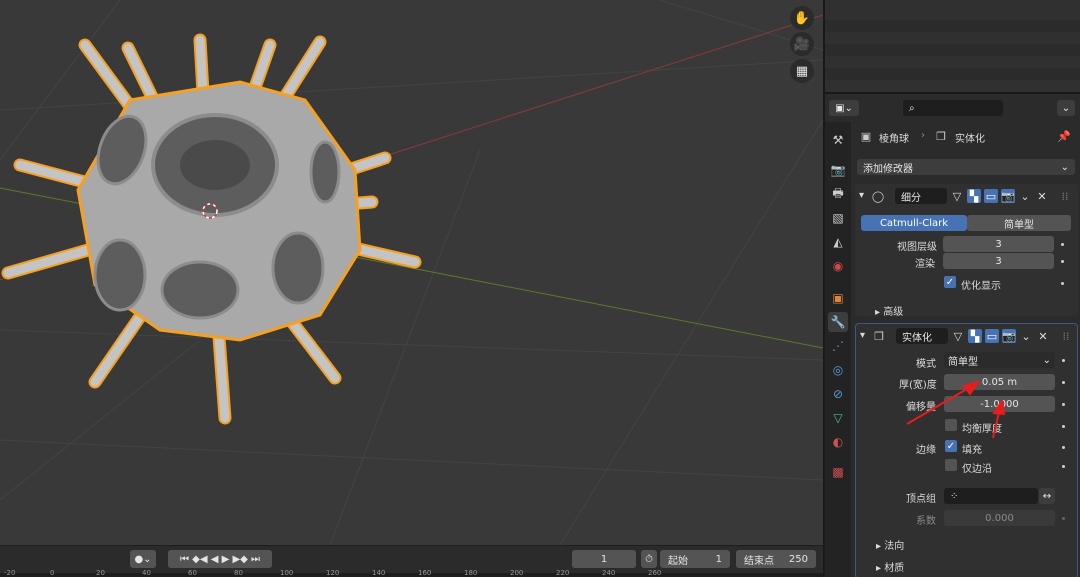  I want to click on even-thickness-checkbox, so click(951, 425).